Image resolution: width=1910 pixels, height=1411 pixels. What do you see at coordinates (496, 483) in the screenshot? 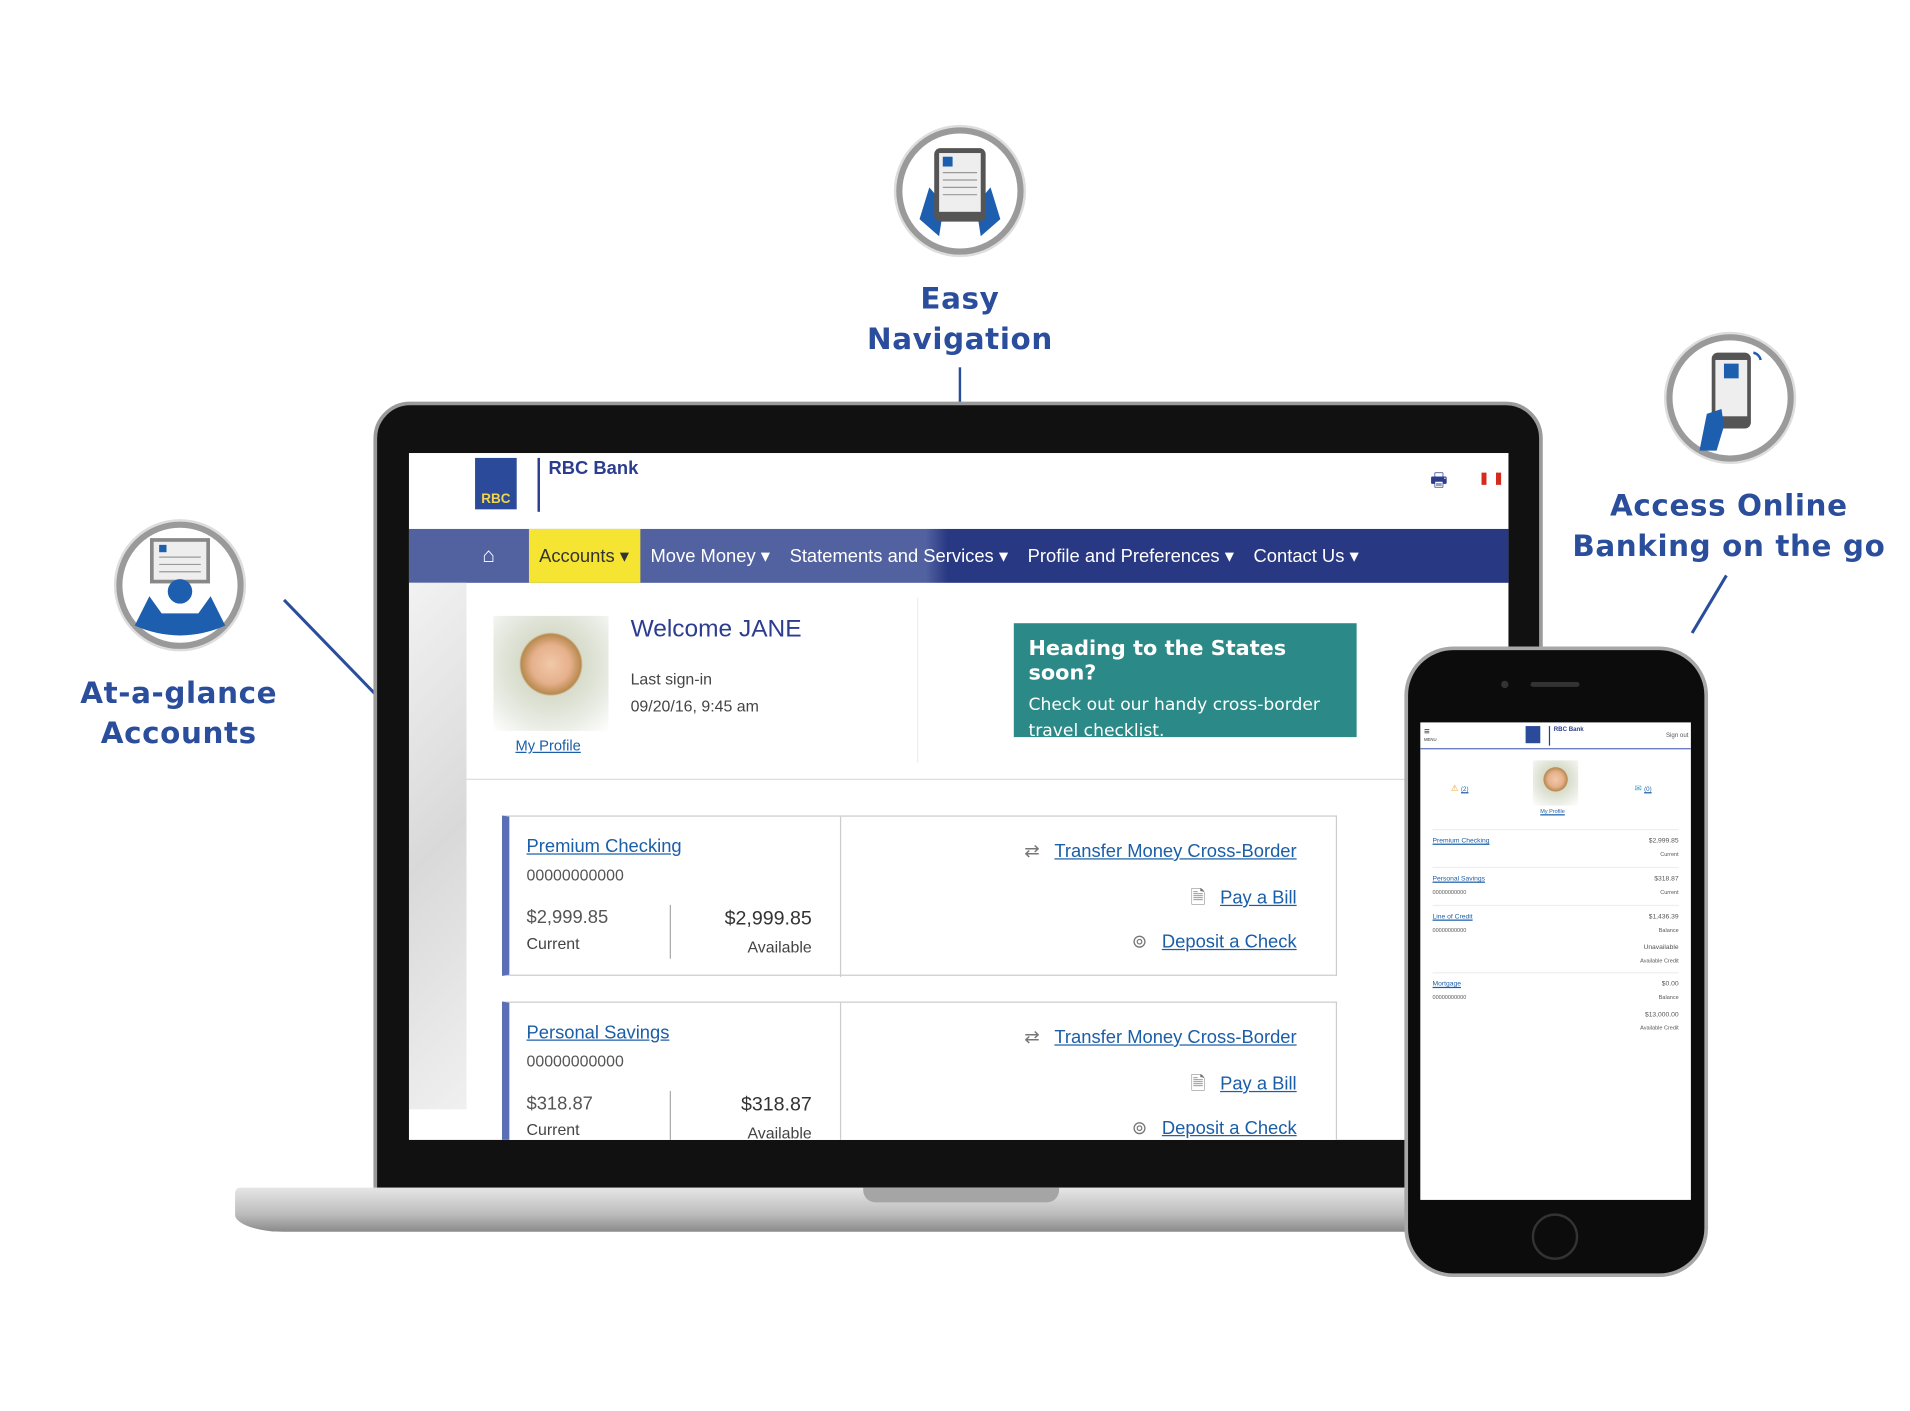
I see `rbc-logo: RBC` at bounding box center [496, 483].